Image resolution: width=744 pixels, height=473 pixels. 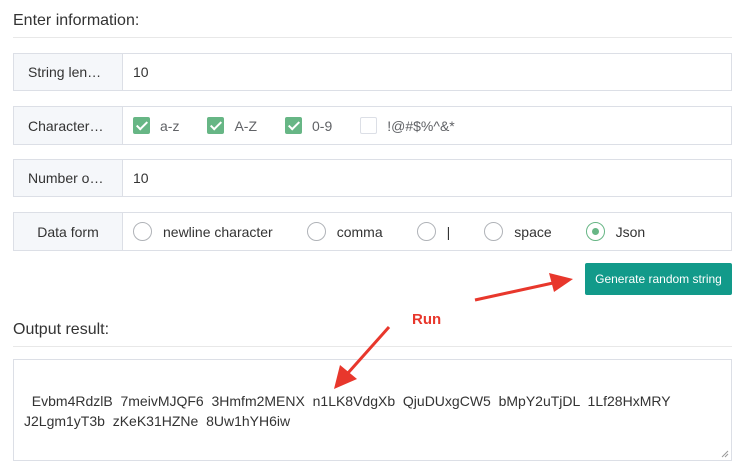 I want to click on checkbox-digits-label: 0-9, so click(x=322, y=125).